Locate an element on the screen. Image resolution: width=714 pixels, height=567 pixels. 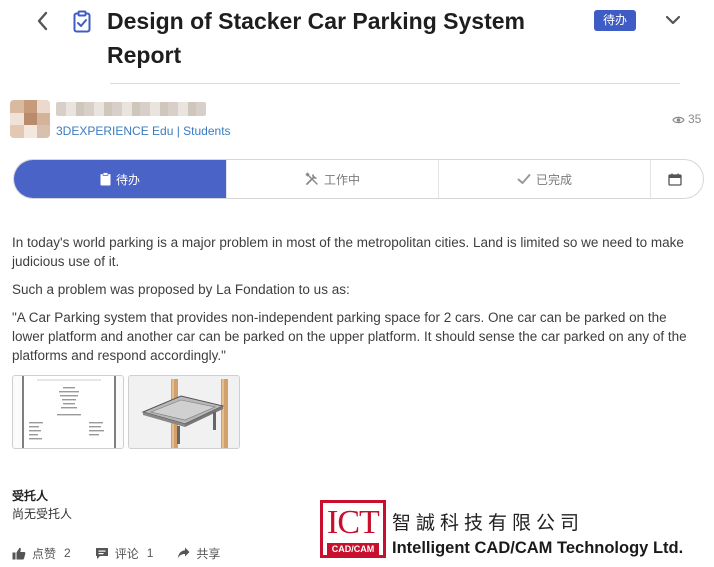
tab-done: 已完成 is located at coordinates (545, 179).